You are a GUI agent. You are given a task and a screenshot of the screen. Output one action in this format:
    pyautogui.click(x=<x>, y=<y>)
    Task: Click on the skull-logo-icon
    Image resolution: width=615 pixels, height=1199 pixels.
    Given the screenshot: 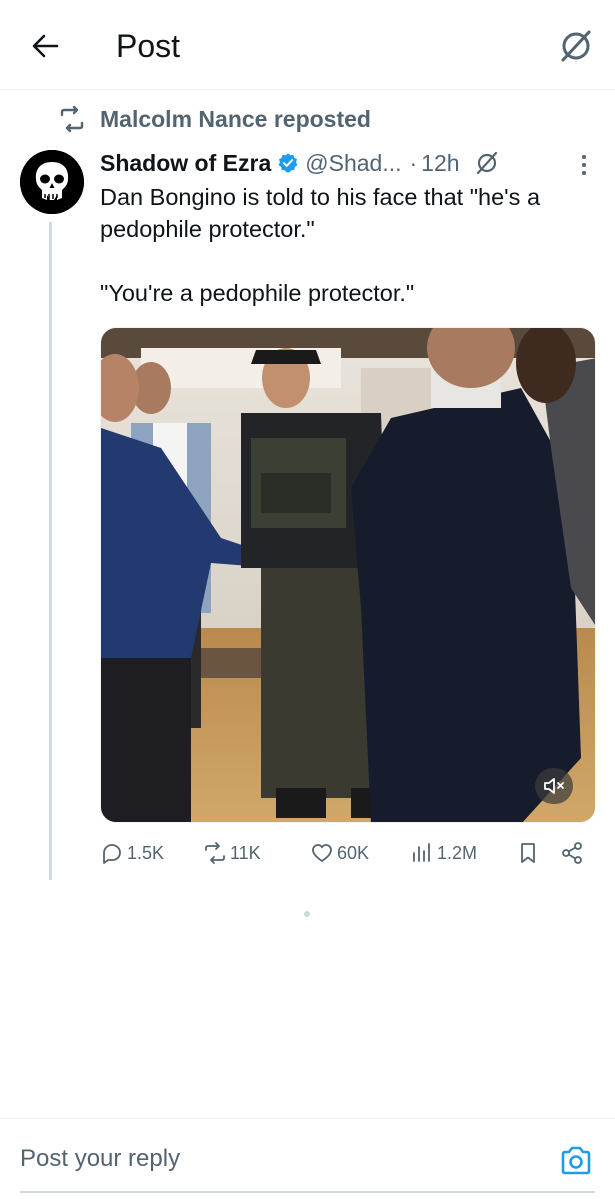 What is the action you would take?
    pyautogui.click(x=52, y=182)
    